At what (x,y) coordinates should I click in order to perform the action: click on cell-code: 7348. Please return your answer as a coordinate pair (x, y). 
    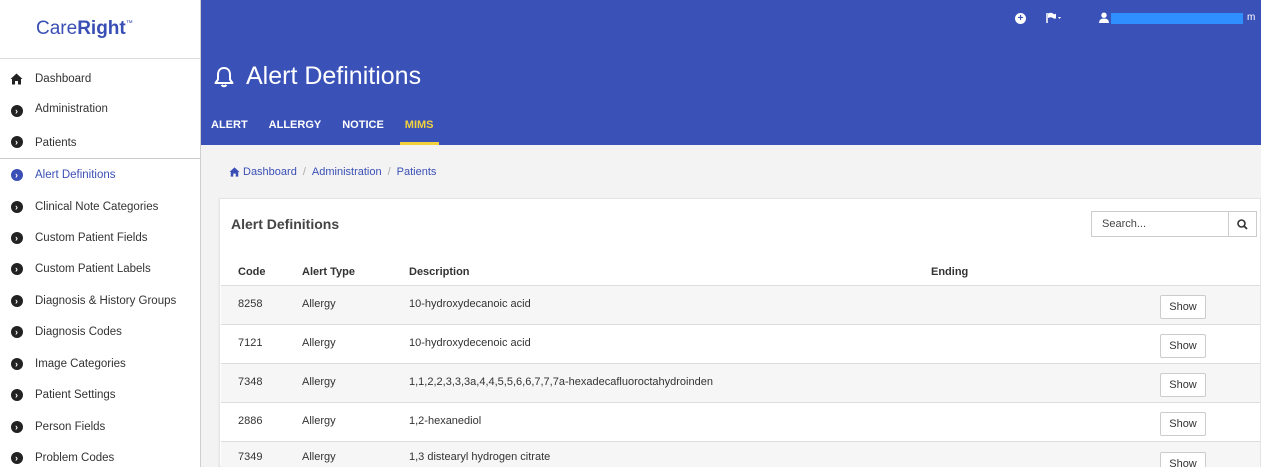
    Looking at the image, I should click on (250, 382).